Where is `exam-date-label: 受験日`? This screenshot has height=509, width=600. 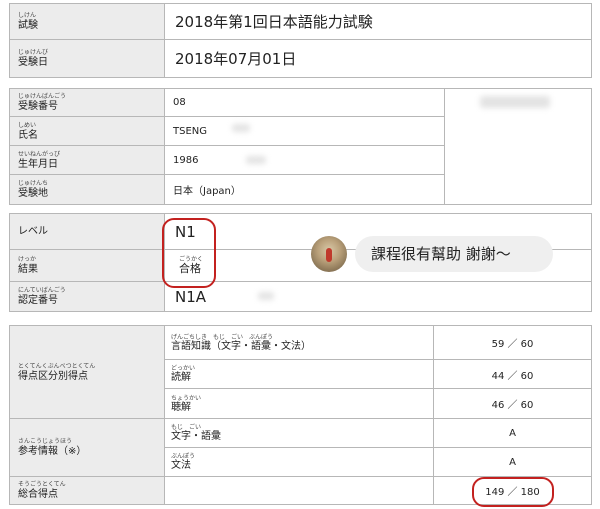
exam-date-label: 受験日 is located at coordinates (33, 62).